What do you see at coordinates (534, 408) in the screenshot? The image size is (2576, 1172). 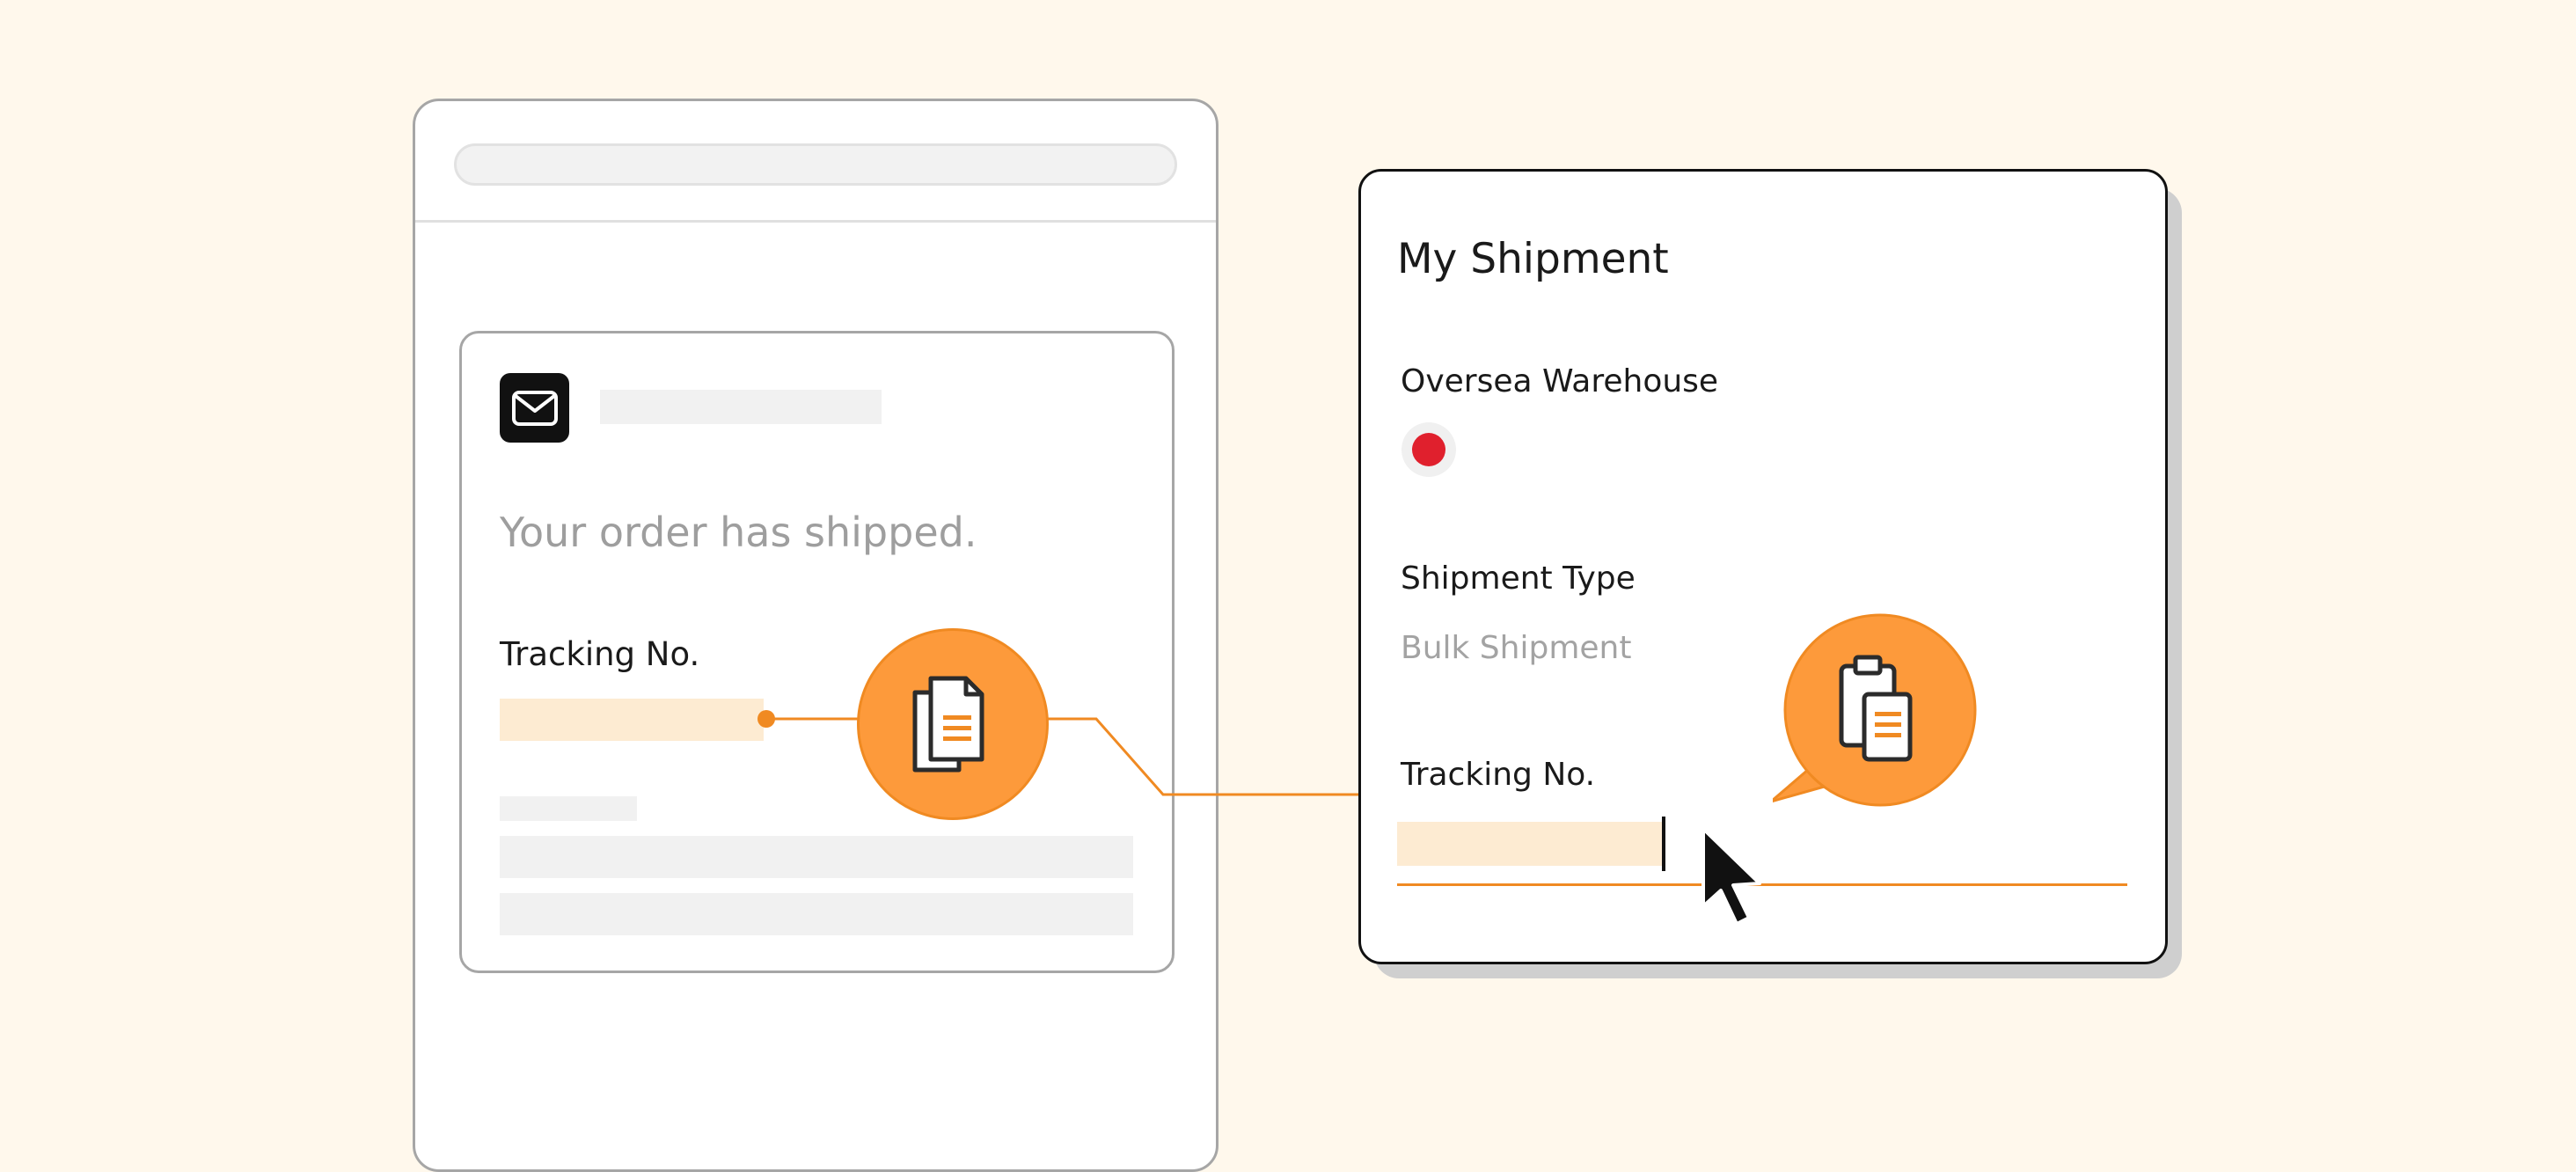 I see `envelope-icon` at bounding box center [534, 408].